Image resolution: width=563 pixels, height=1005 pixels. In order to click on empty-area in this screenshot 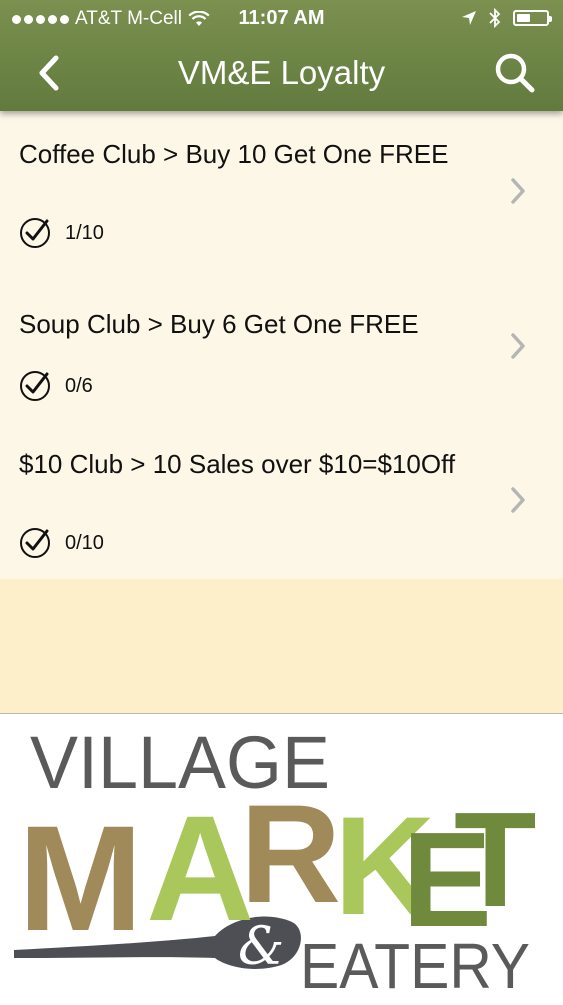, I will do `click(281, 646)`.